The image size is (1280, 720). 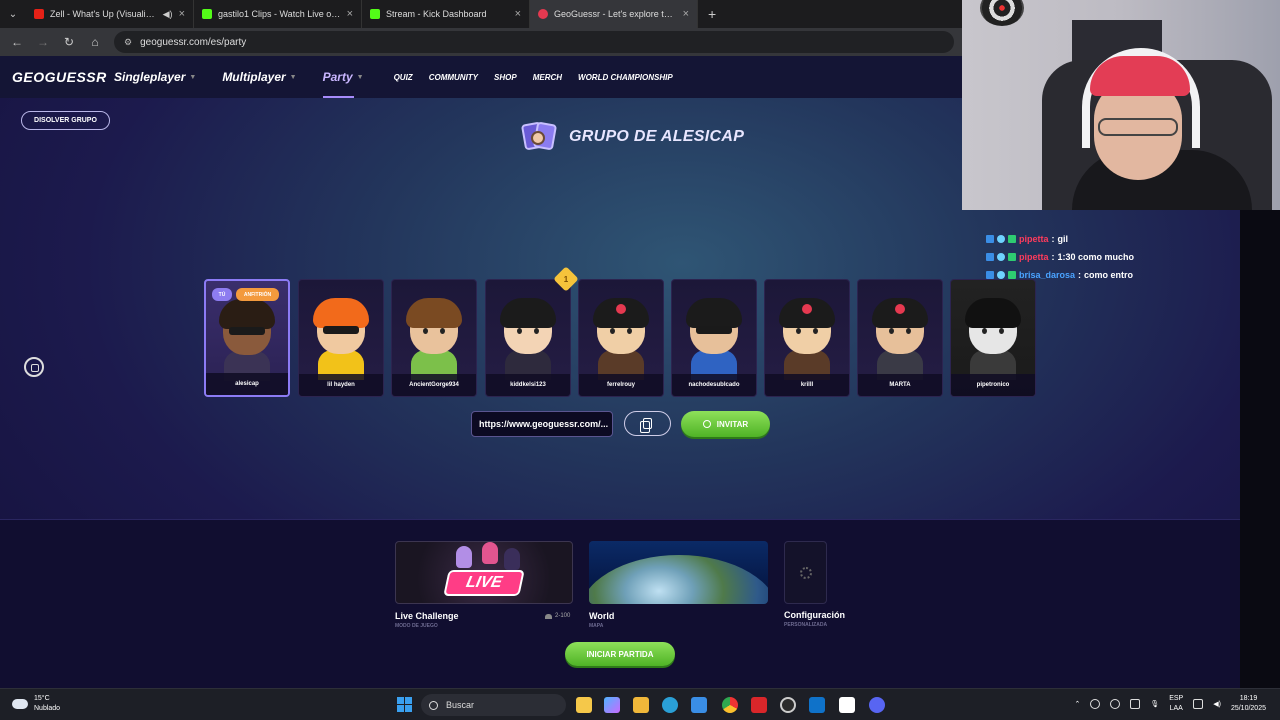 I want to click on nav-community: COMMUNITY, so click(x=453, y=77).